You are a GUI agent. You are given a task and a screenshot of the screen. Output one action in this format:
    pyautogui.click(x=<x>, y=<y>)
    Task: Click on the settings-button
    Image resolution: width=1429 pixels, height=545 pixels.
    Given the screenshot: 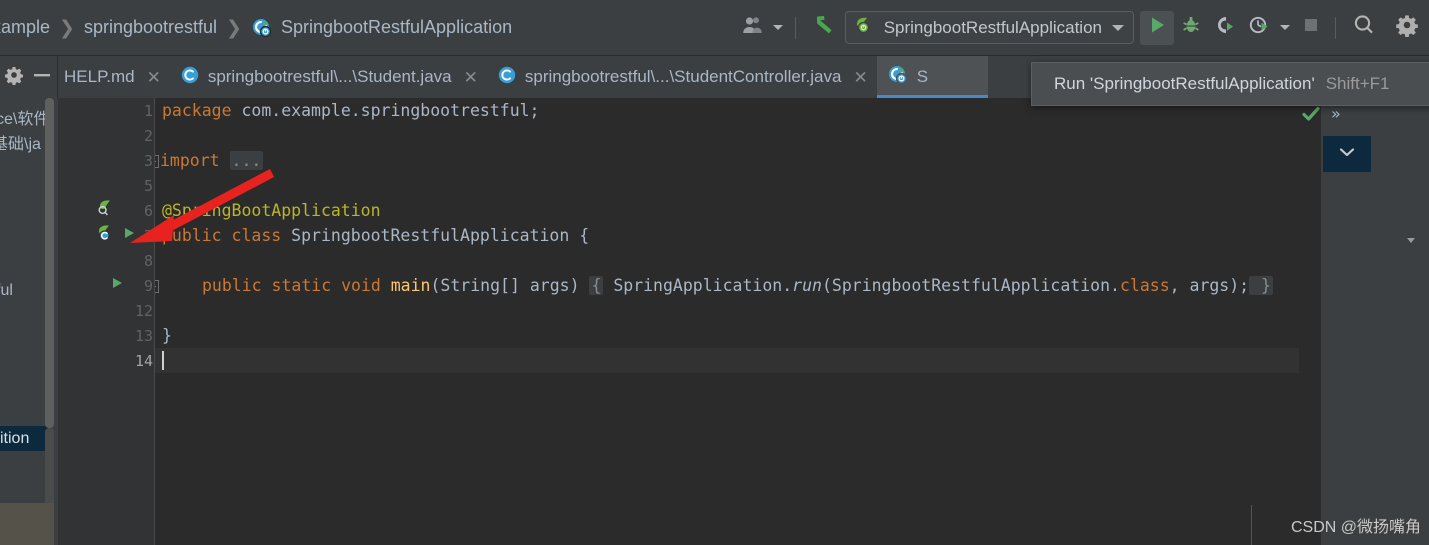 What is the action you would take?
    pyautogui.click(x=1407, y=28)
    